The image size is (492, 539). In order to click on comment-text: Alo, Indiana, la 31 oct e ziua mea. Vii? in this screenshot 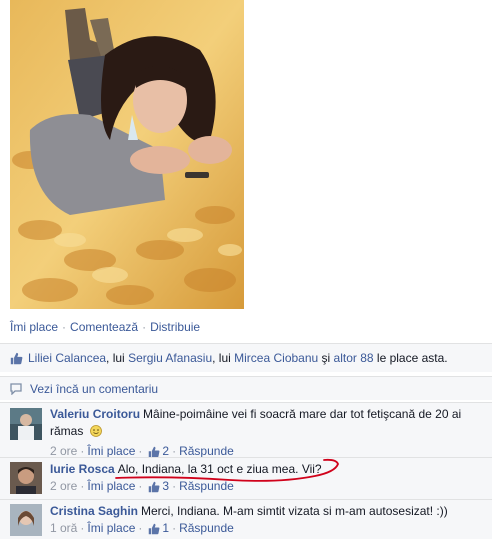, I will do `click(219, 469)`.